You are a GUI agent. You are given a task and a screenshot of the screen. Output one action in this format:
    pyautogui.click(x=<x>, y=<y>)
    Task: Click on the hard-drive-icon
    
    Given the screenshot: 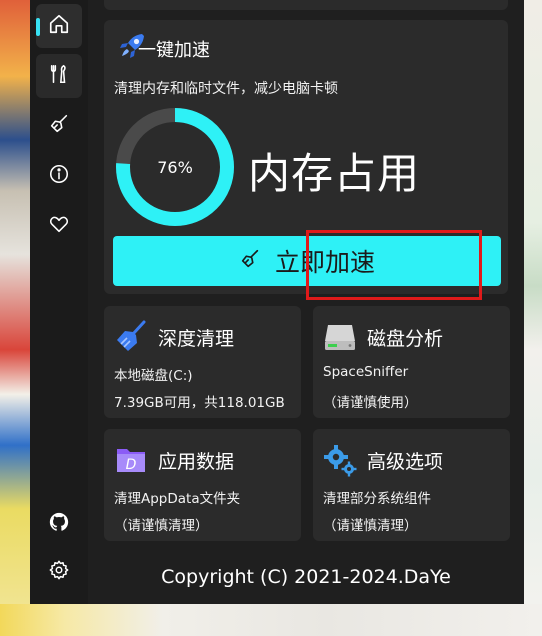 What is the action you would take?
    pyautogui.click(x=340, y=337)
    